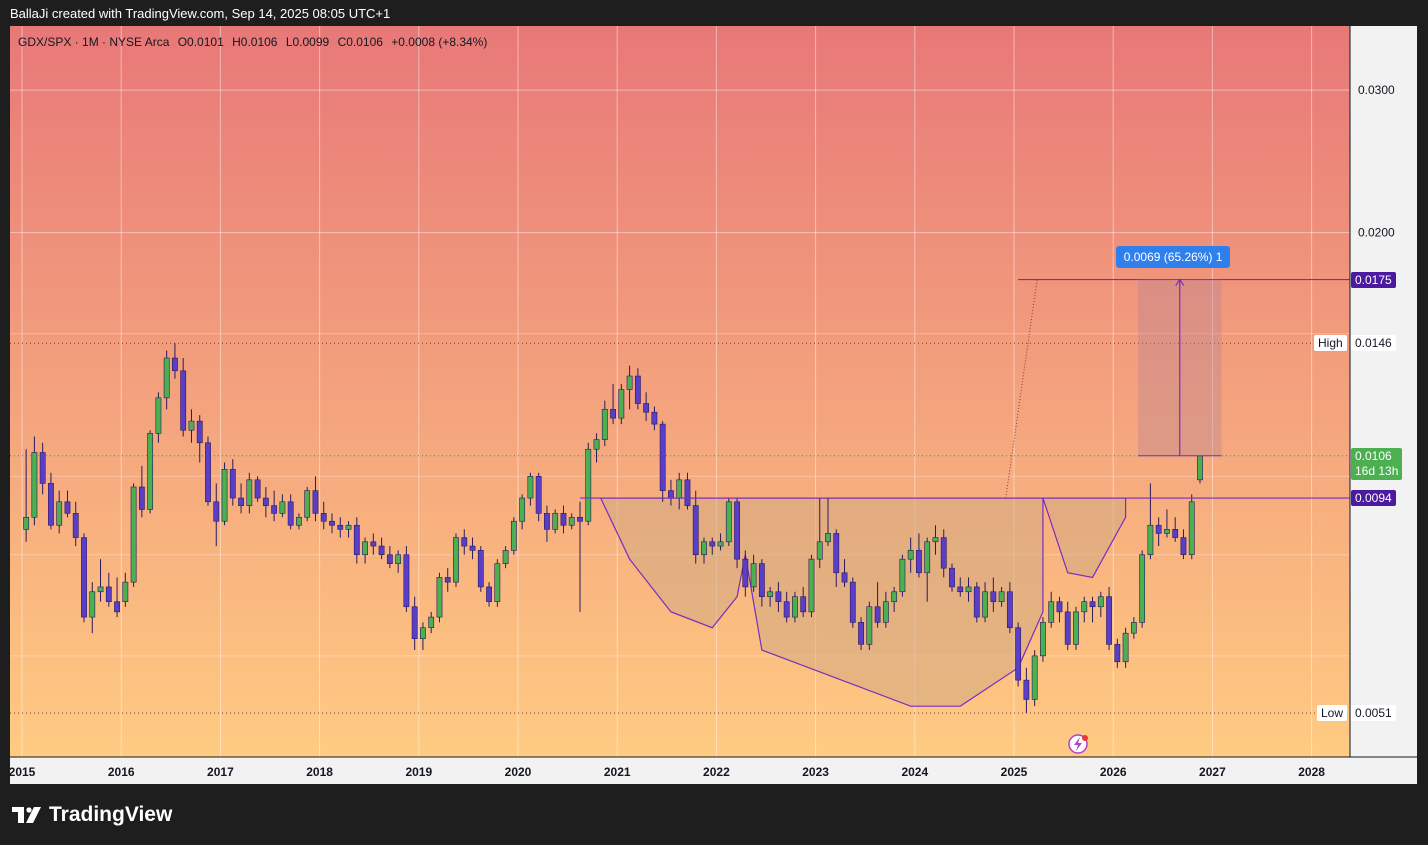  Describe the element at coordinates (111, 814) in the screenshot. I see `brand-name: TradingView` at that location.